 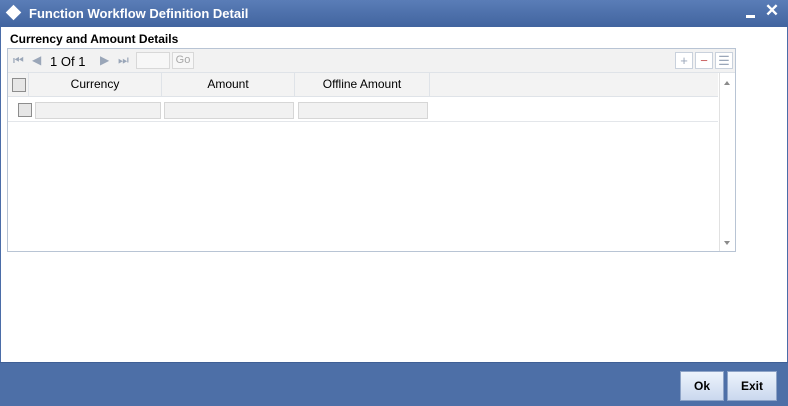 I want to click on offline-amount-input, so click(x=363, y=110).